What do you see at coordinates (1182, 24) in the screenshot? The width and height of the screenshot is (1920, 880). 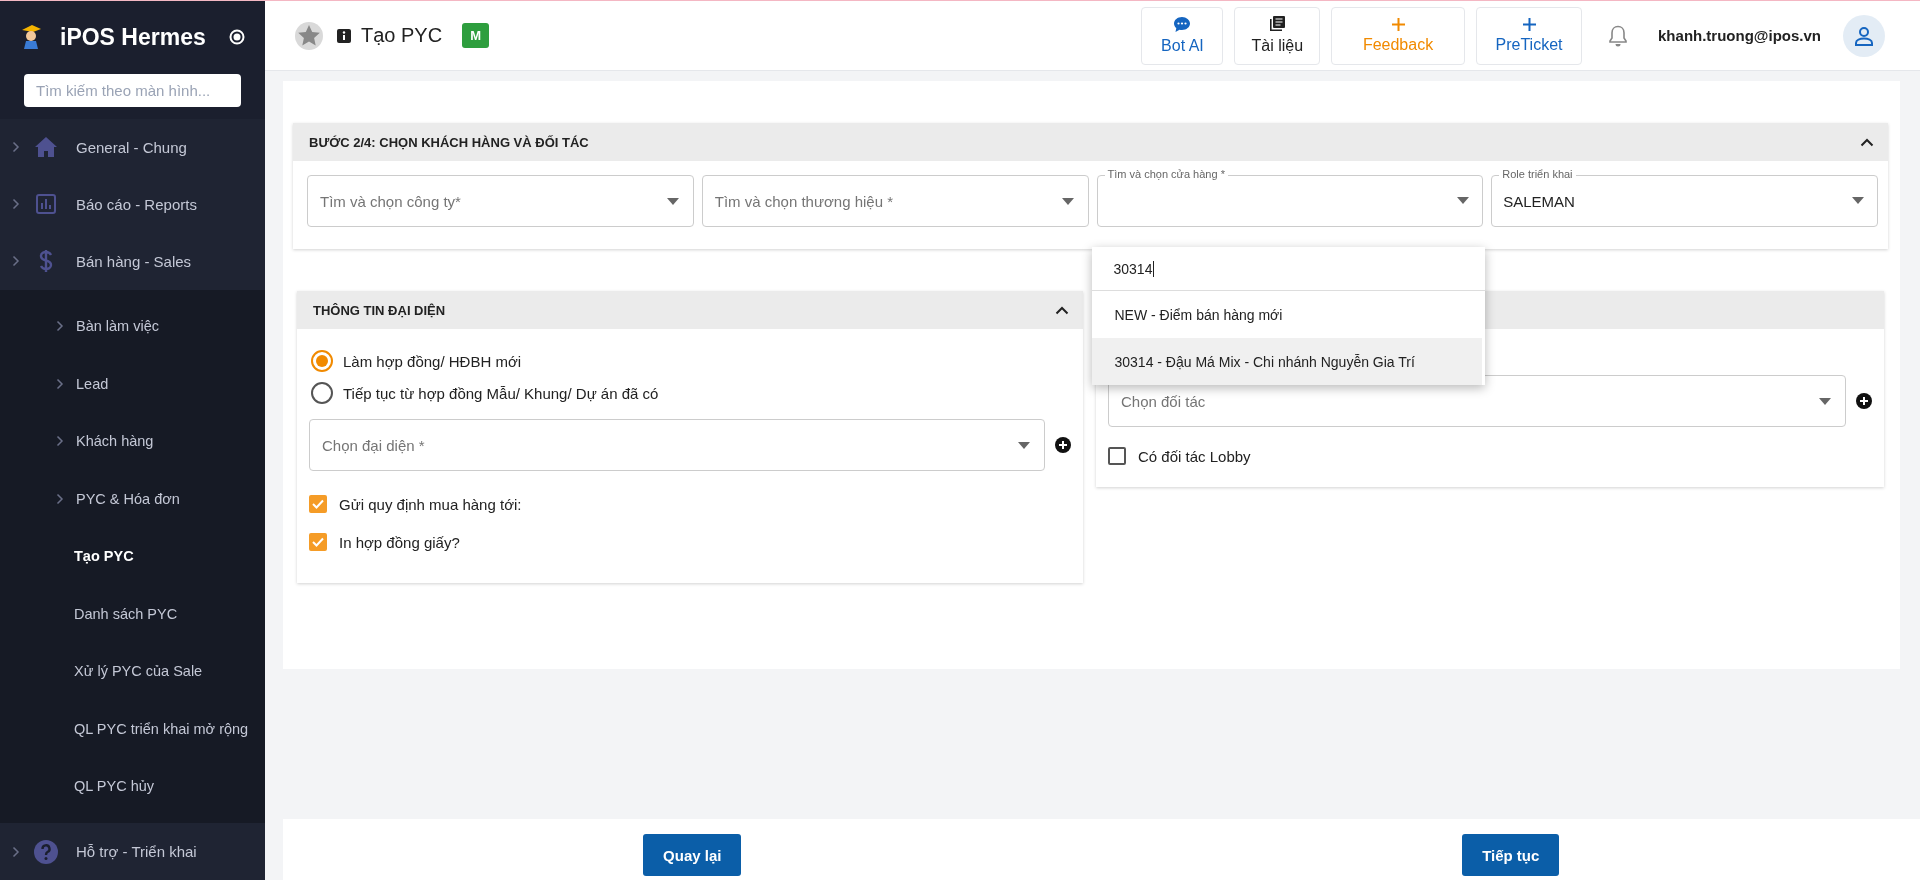 I see `chat-icon` at bounding box center [1182, 24].